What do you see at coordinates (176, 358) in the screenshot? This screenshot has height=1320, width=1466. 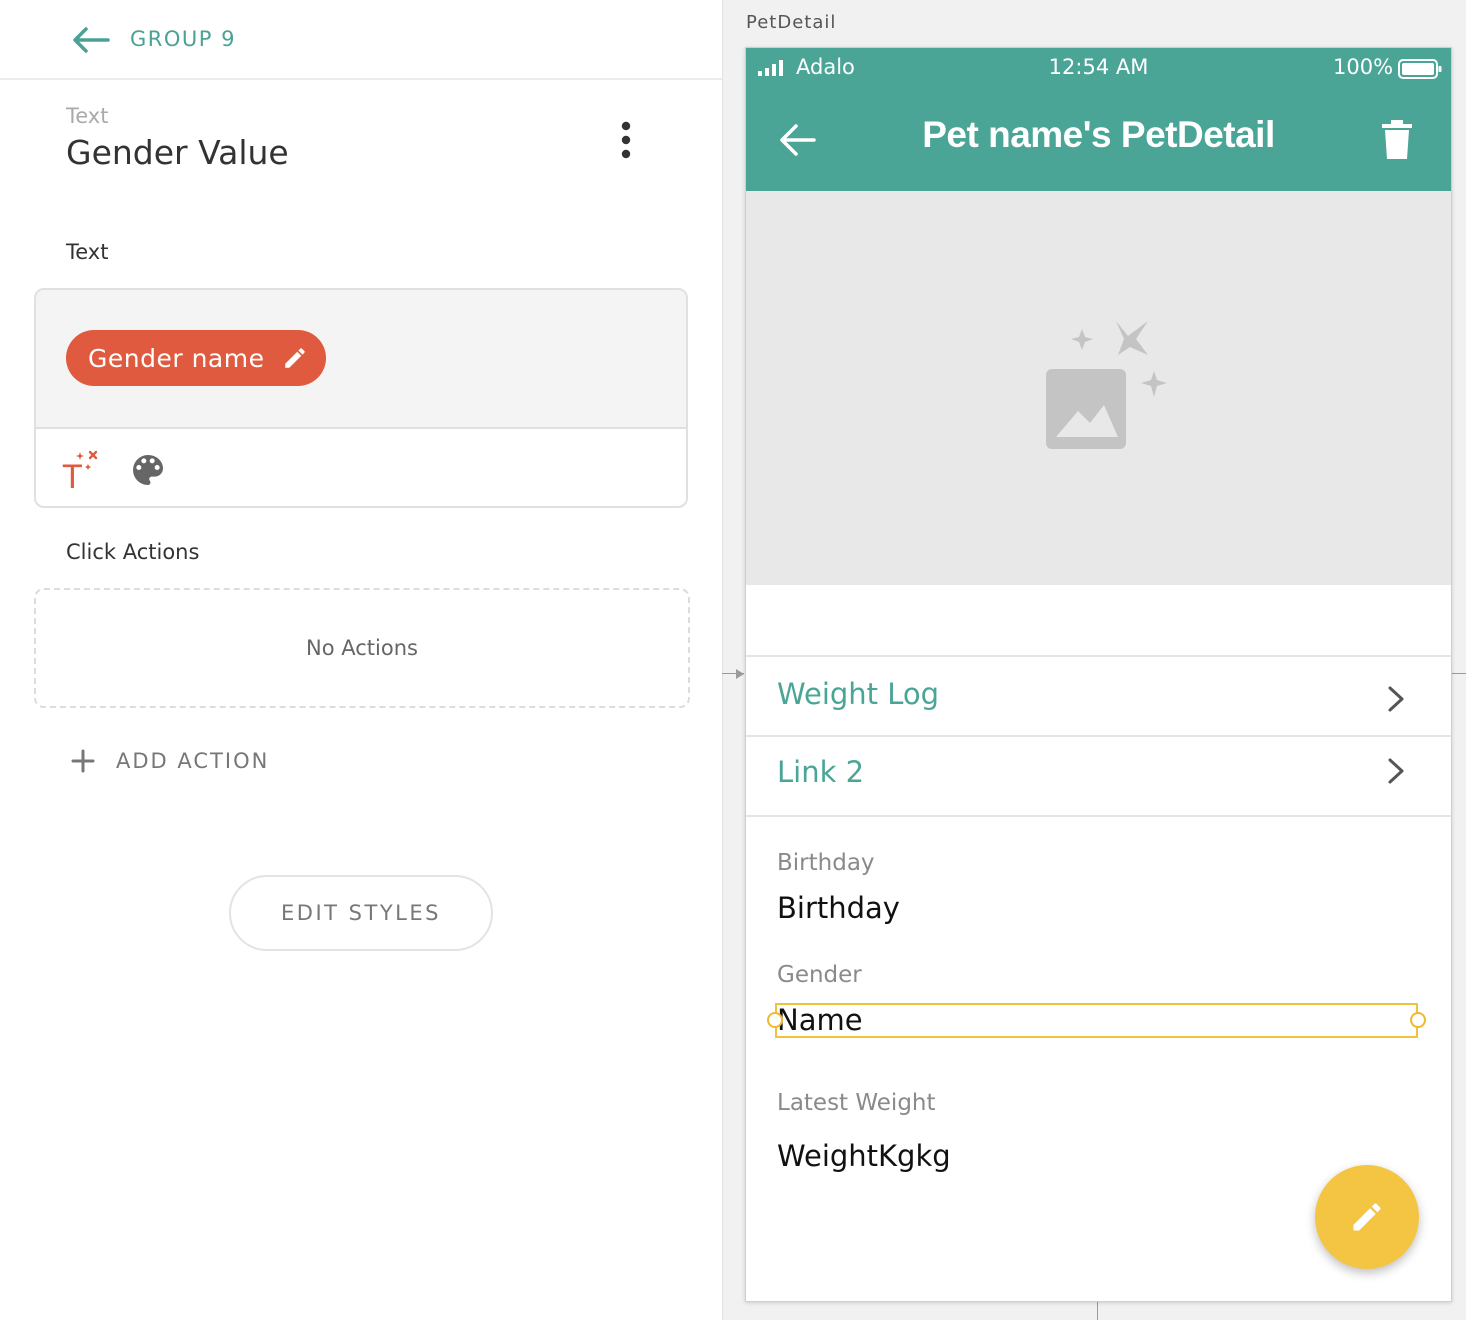 I see `magic-text-chip-label: Gender name` at bounding box center [176, 358].